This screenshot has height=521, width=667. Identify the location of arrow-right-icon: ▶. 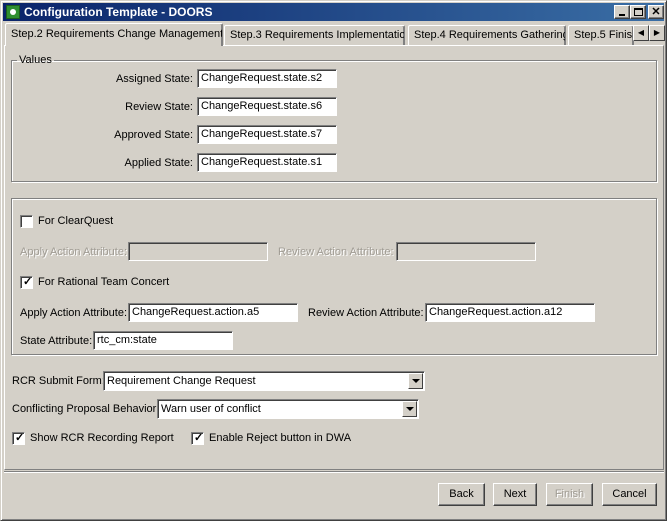
(657, 32).